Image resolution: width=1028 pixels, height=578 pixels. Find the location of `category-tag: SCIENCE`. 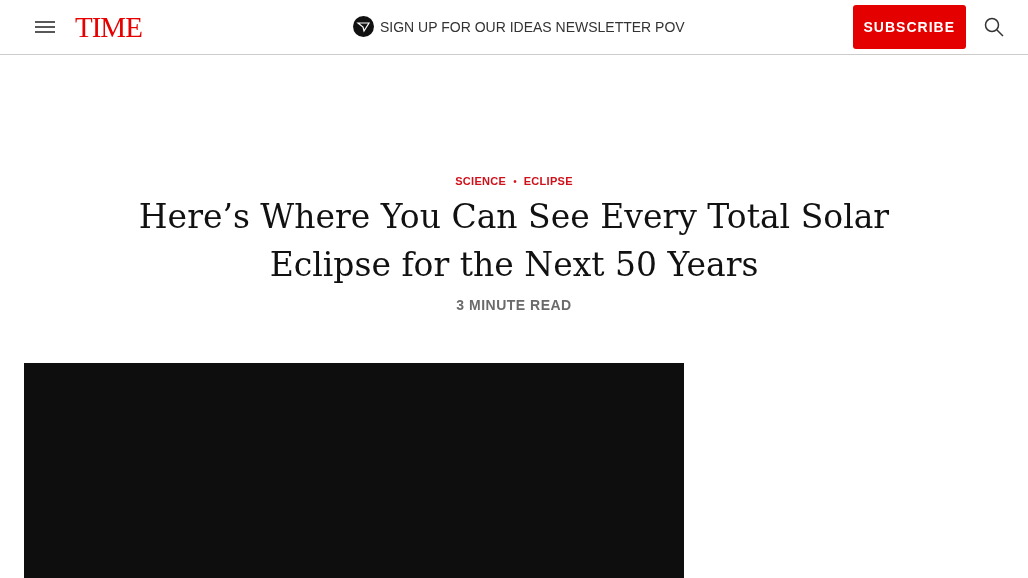

category-tag: SCIENCE is located at coordinates (481, 181).